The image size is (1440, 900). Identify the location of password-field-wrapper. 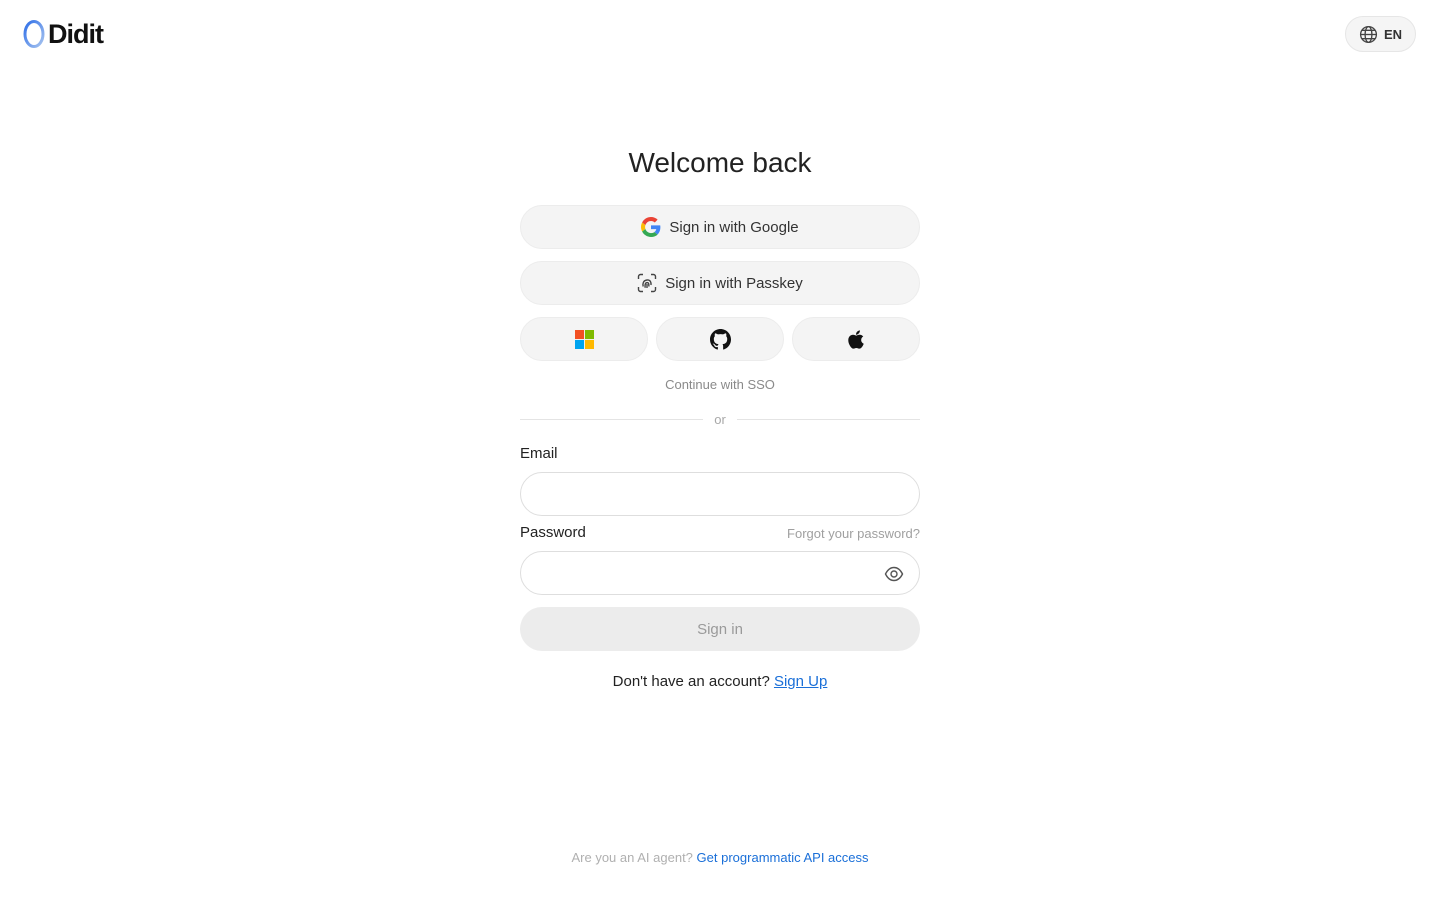
(720, 573).